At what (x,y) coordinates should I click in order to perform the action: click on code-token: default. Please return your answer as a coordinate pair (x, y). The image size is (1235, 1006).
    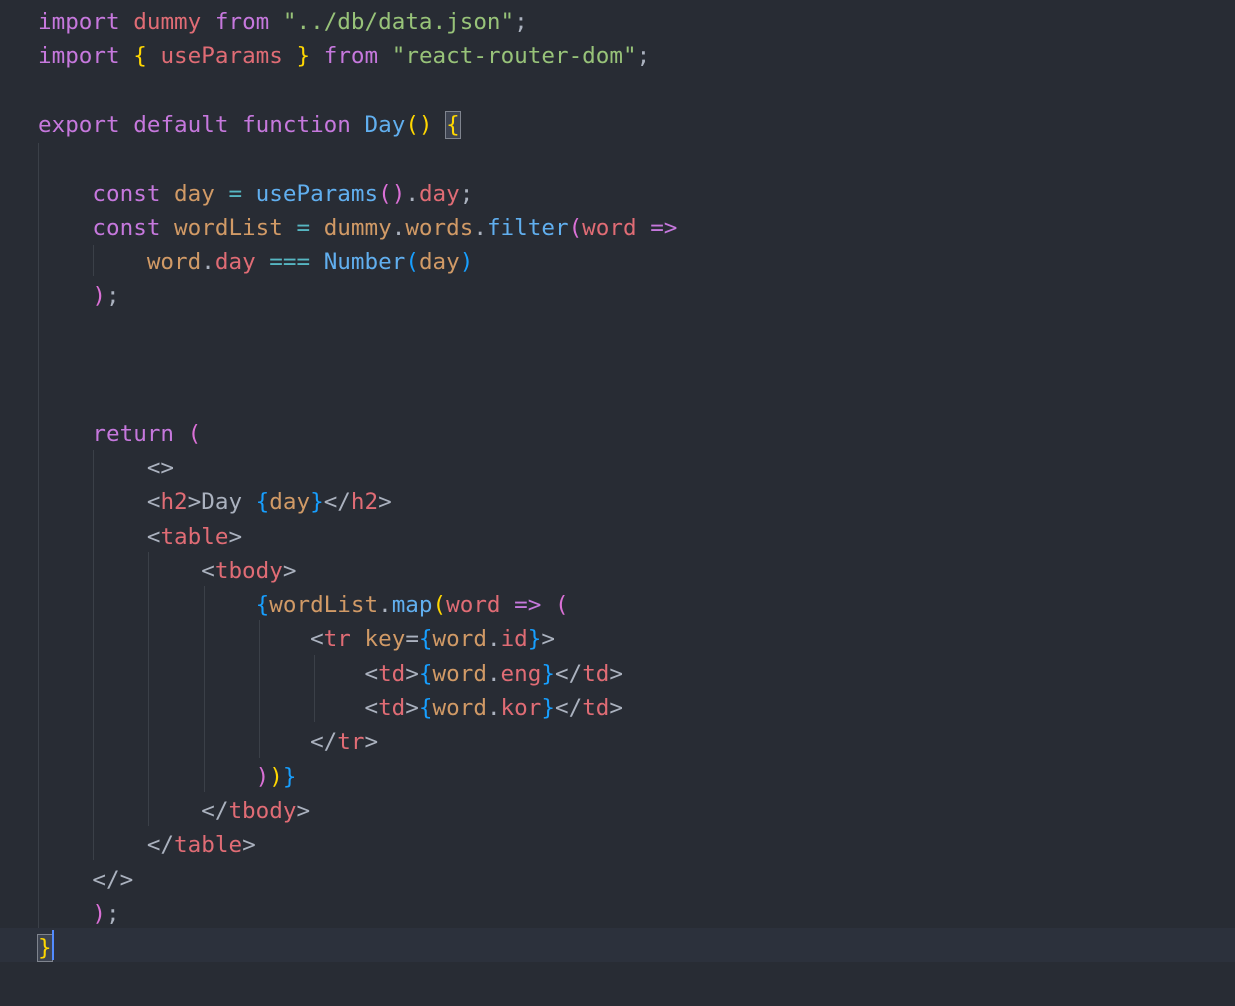
    Looking at the image, I should click on (181, 124).